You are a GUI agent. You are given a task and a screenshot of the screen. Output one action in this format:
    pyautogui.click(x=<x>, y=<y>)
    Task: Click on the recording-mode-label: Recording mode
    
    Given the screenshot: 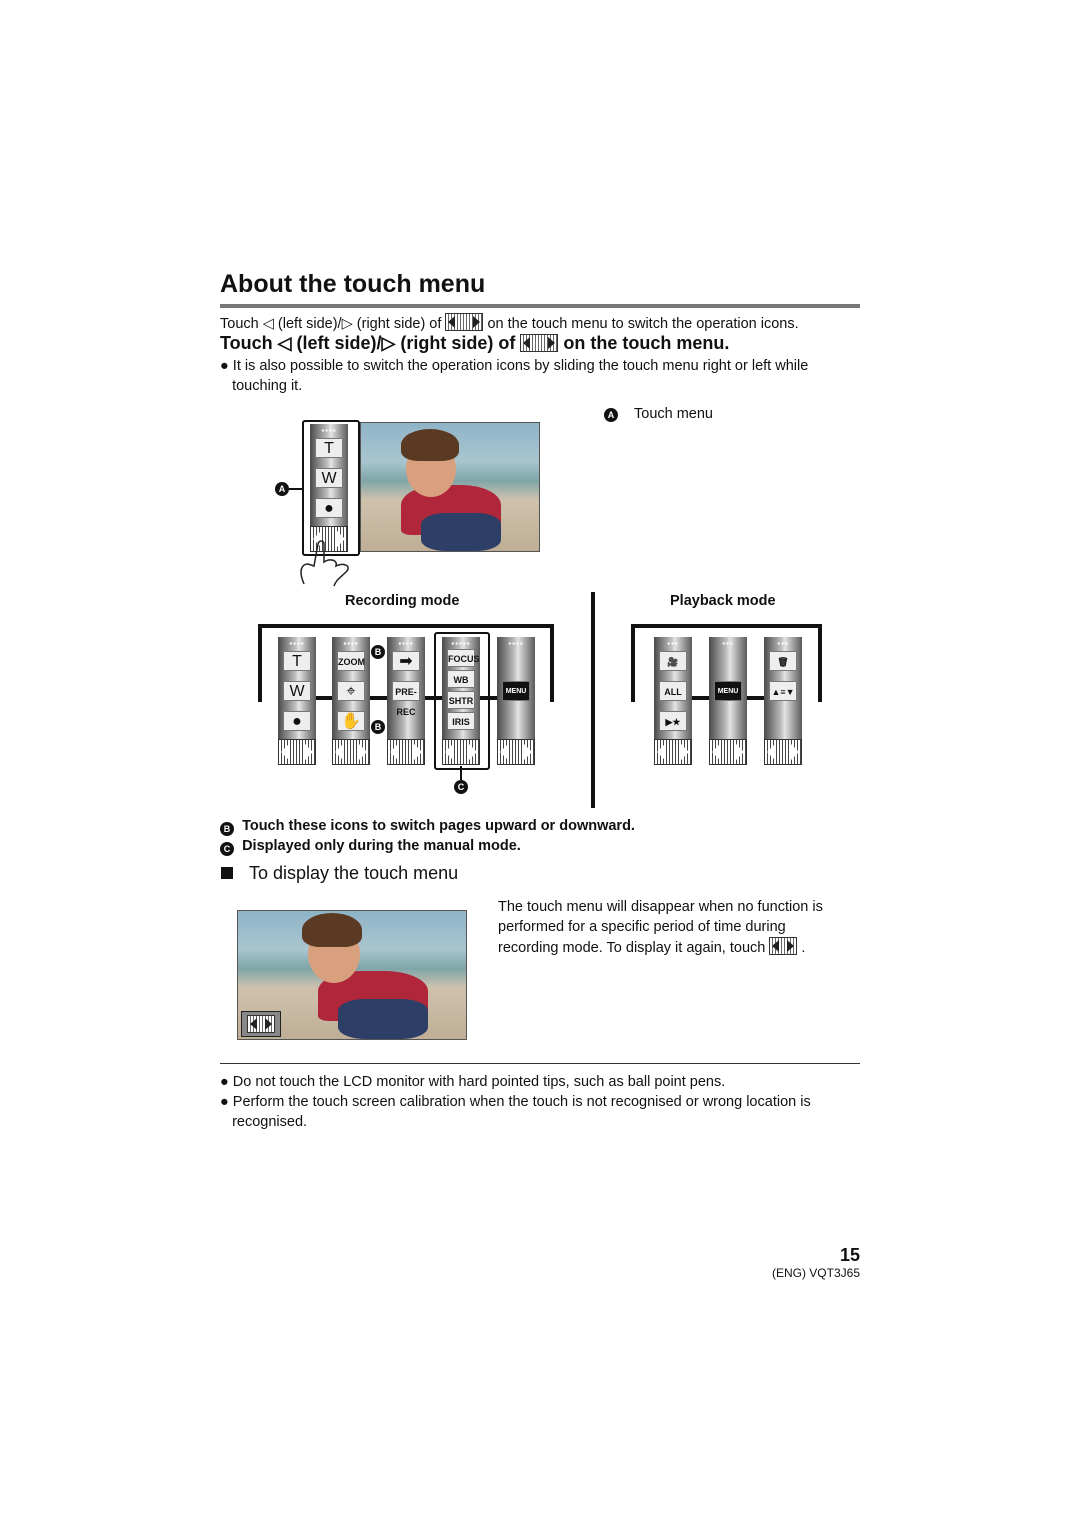 What is the action you would take?
    pyautogui.click(x=402, y=601)
    